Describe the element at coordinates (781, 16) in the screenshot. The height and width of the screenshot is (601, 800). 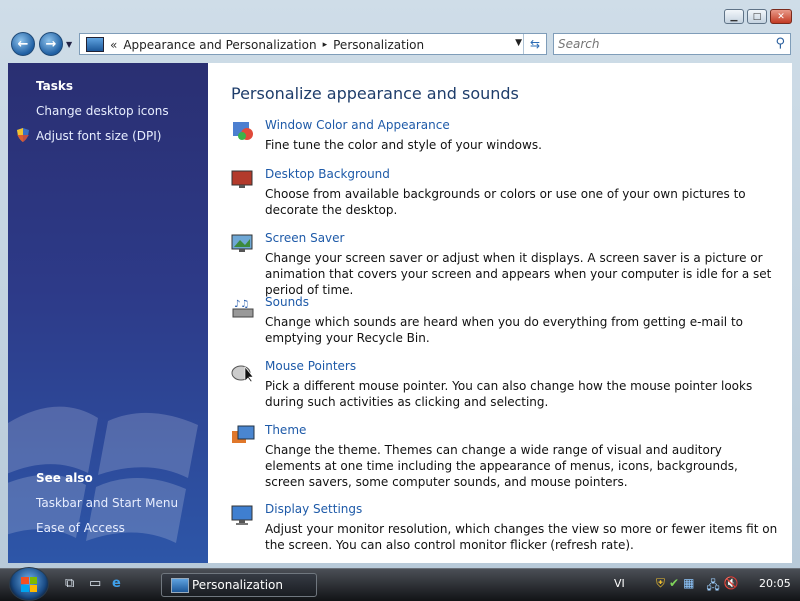
I see `close-button: ✕` at that location.